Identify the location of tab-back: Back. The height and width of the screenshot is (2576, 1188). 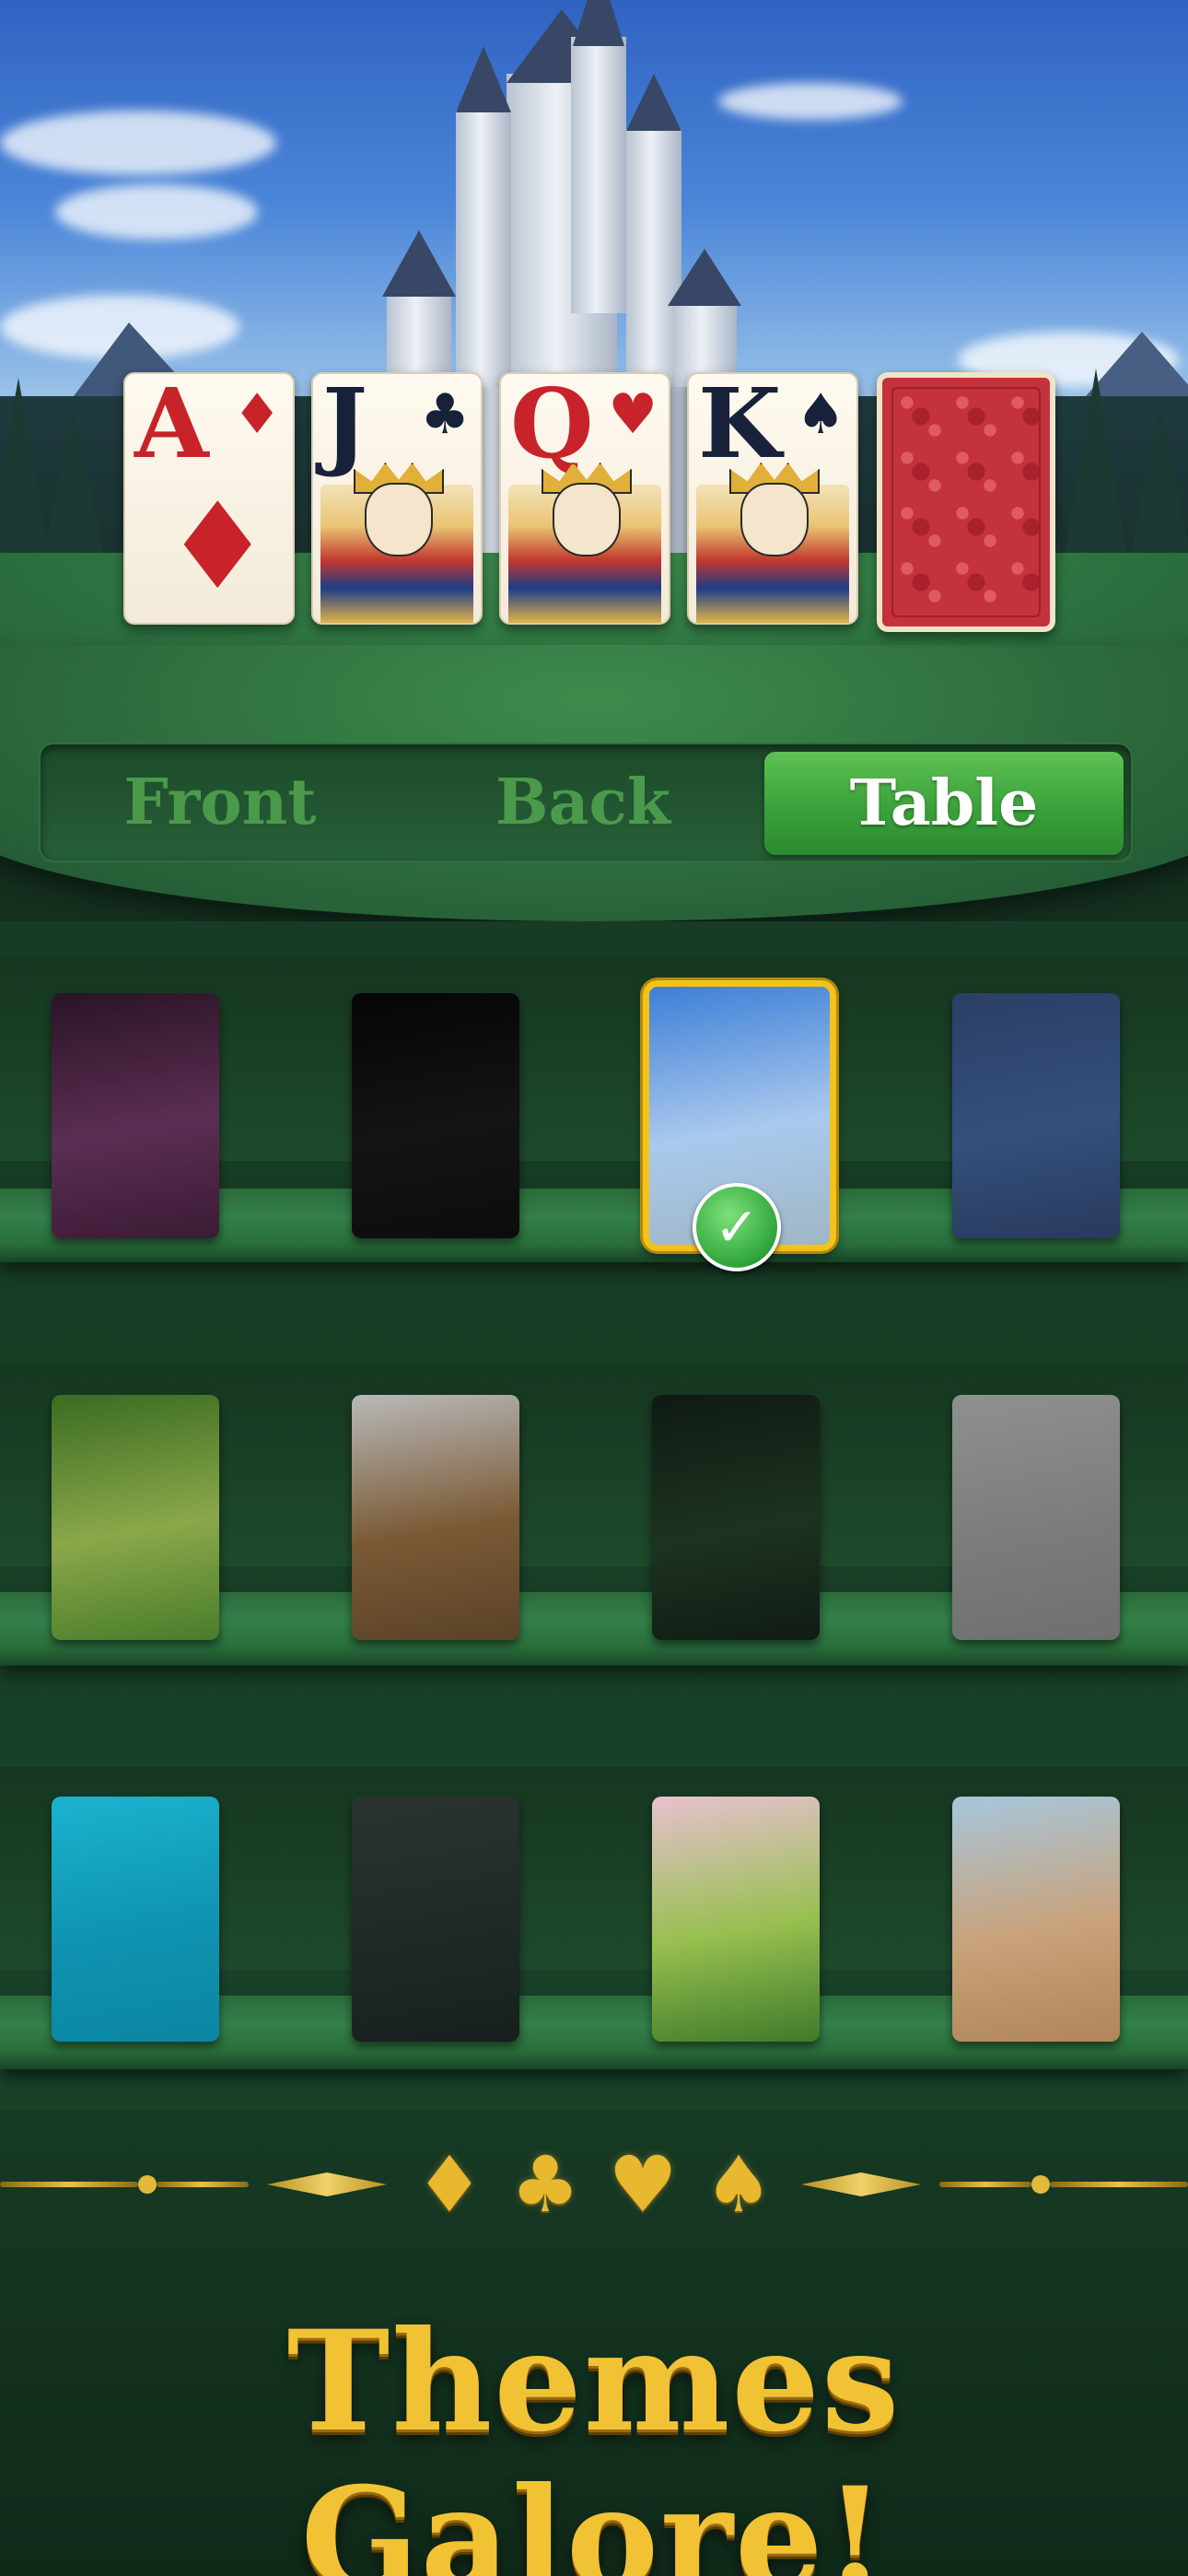
(583, 802).